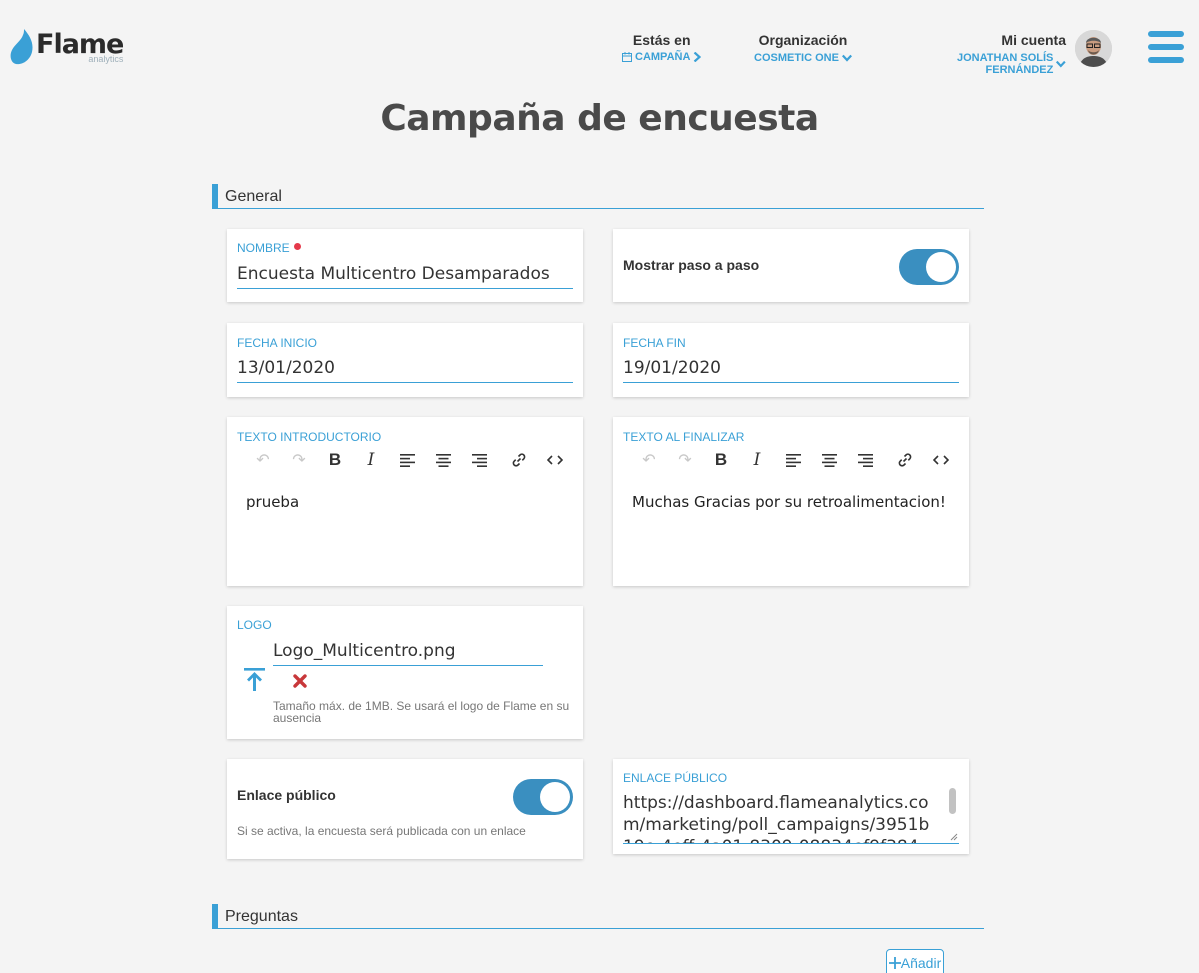  What do you see at coordinates (661, 40) in the screenshot?
I see `breadcrumb-label: Estás en` at bounding box center [661, 40].